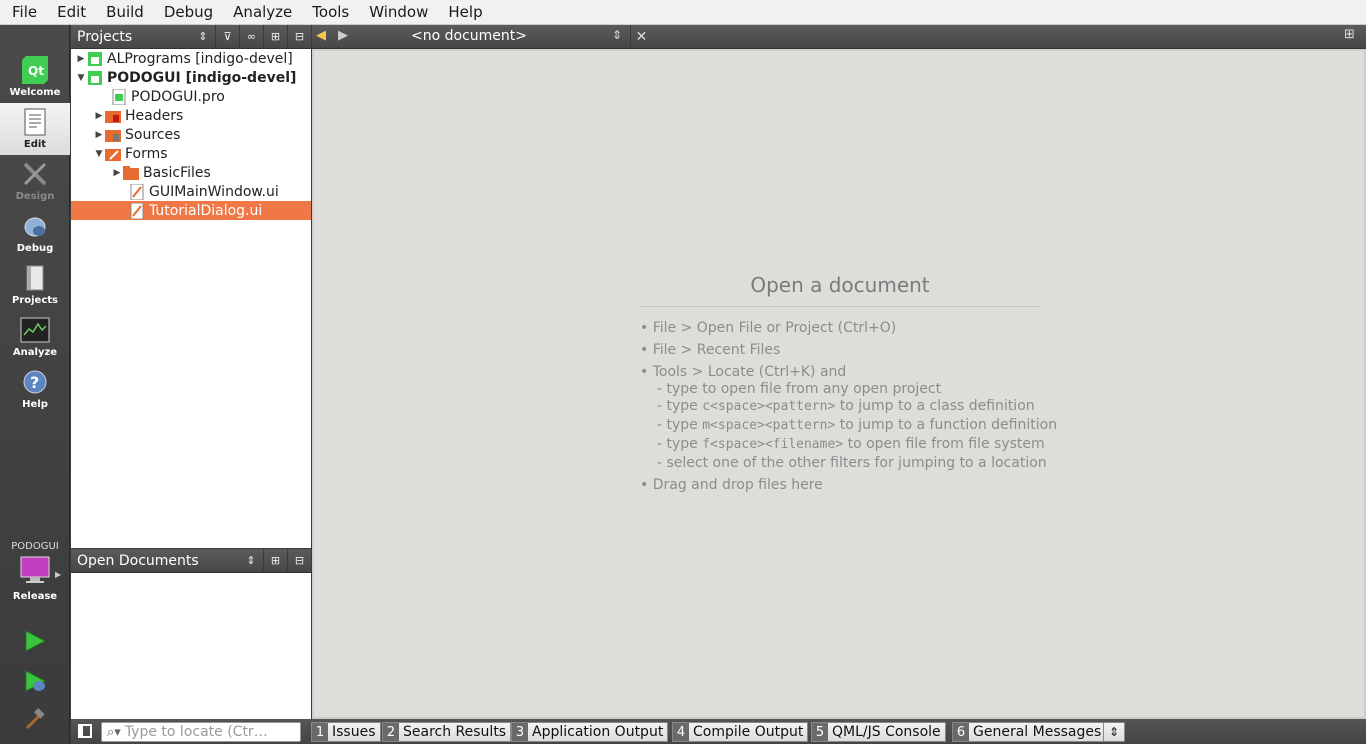  I want to click on menu-help: Help, so click(463, 12).